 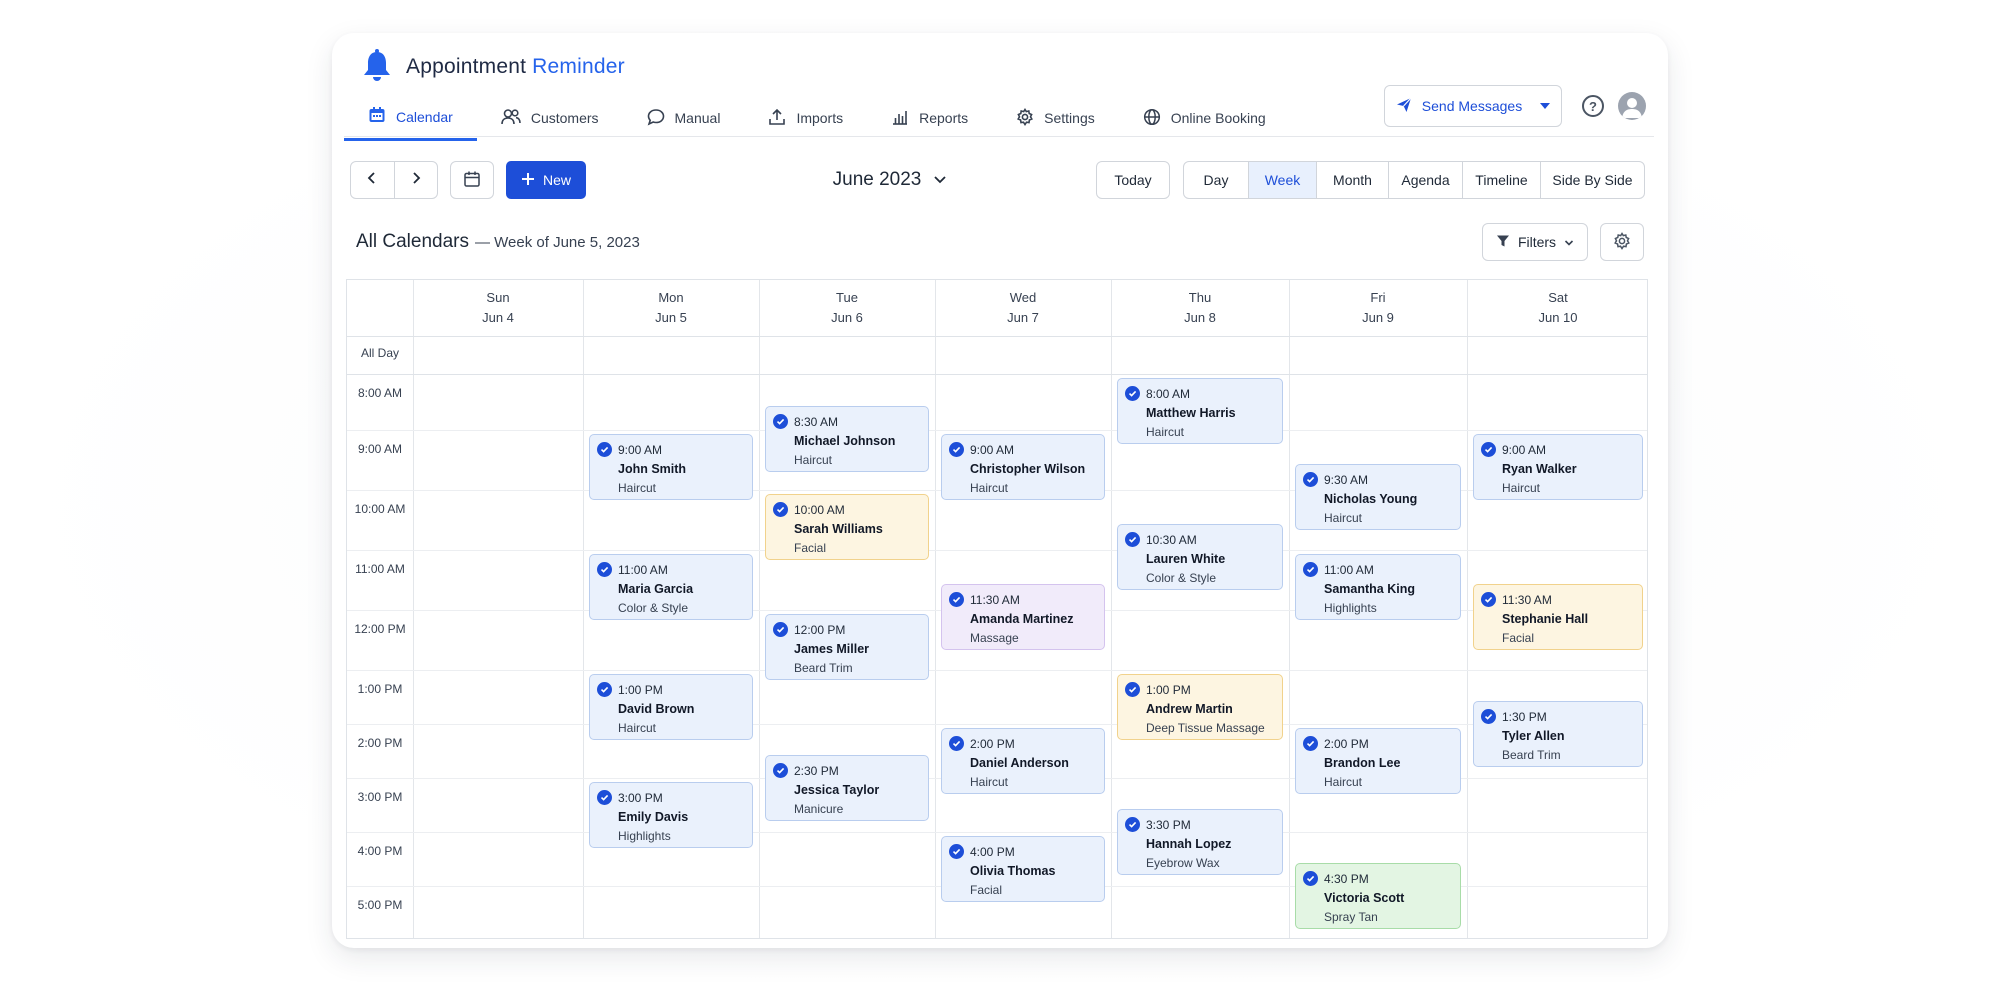 What do you see at coordinates (556, 180) in the screenshot?
I see `new-button-label: New` at bounding box center [556, 180].